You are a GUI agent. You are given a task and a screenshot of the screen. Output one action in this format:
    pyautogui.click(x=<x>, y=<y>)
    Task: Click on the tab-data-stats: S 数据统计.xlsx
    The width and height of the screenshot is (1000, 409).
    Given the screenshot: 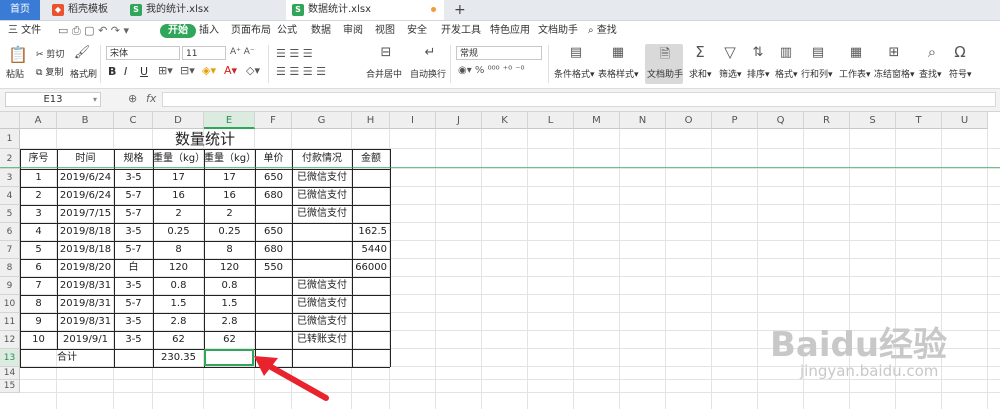 What is the action you would take?
    pyautogui.click(x=365, y=10)
    